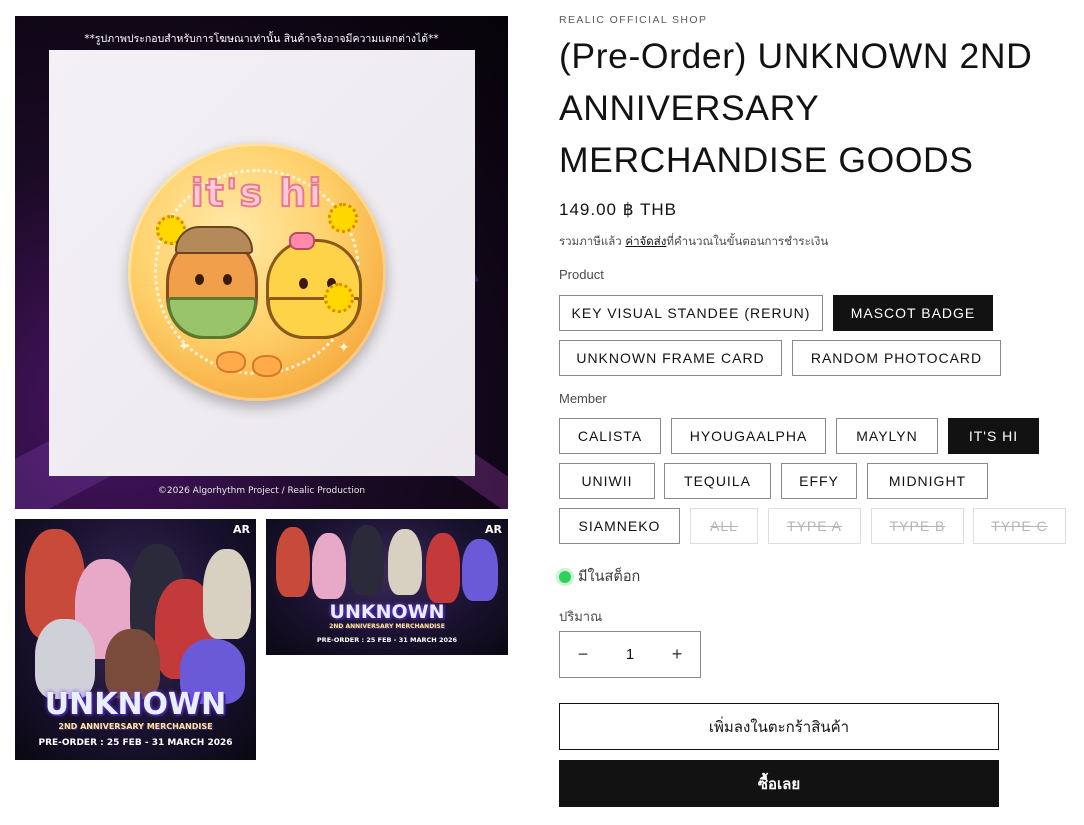 This screenshot has height=825, width=1084. I want to click on quantity-plus-button: +, so click(677, 654).